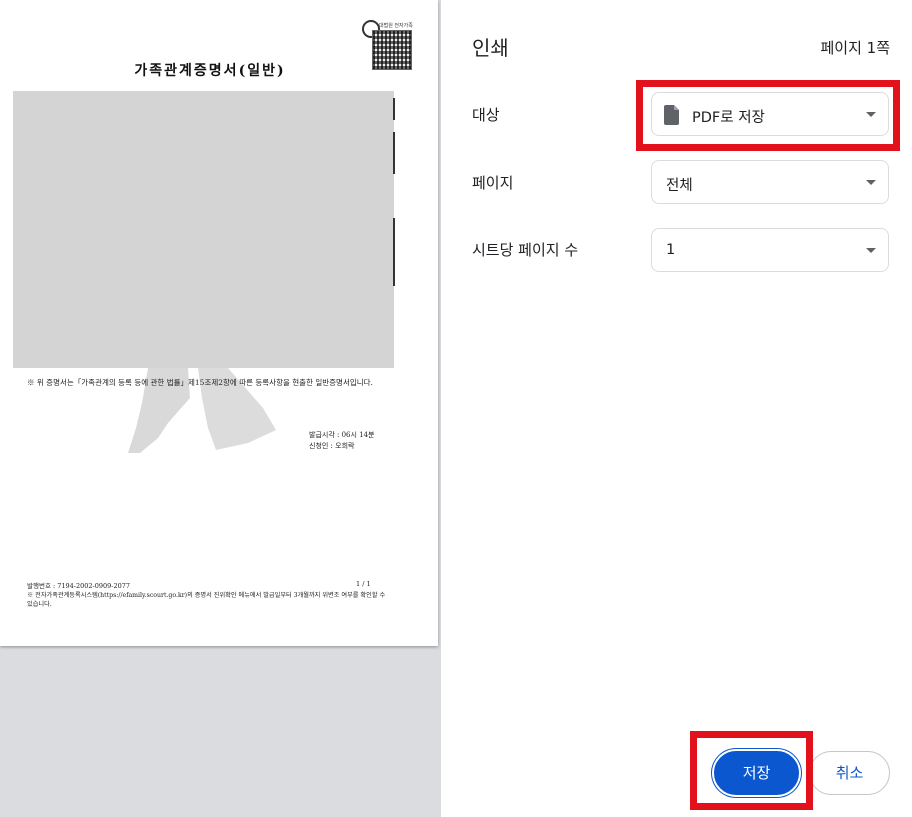  I want to click on destination-value: PDF로 저장, so click(728, 118).